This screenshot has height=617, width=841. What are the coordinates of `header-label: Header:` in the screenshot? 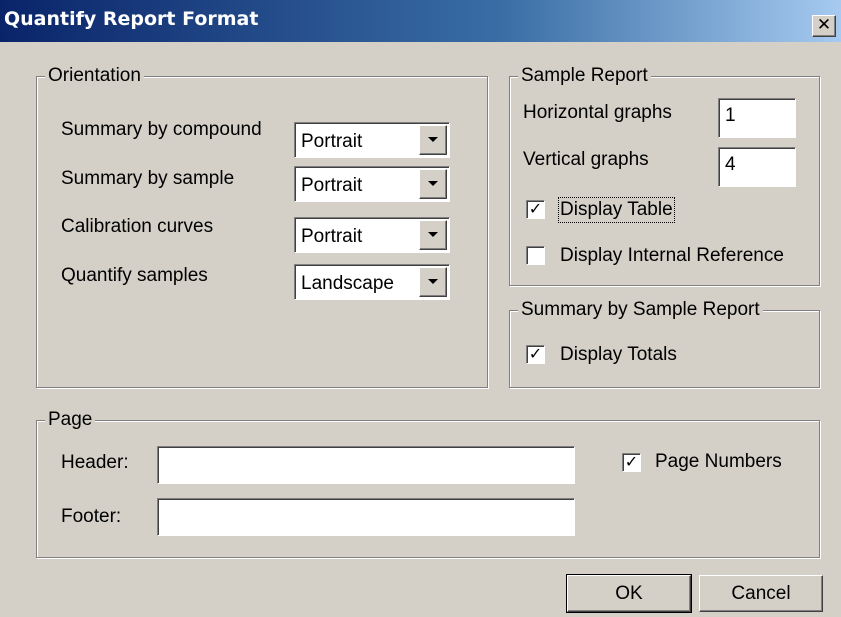 It's located at (95, 462).